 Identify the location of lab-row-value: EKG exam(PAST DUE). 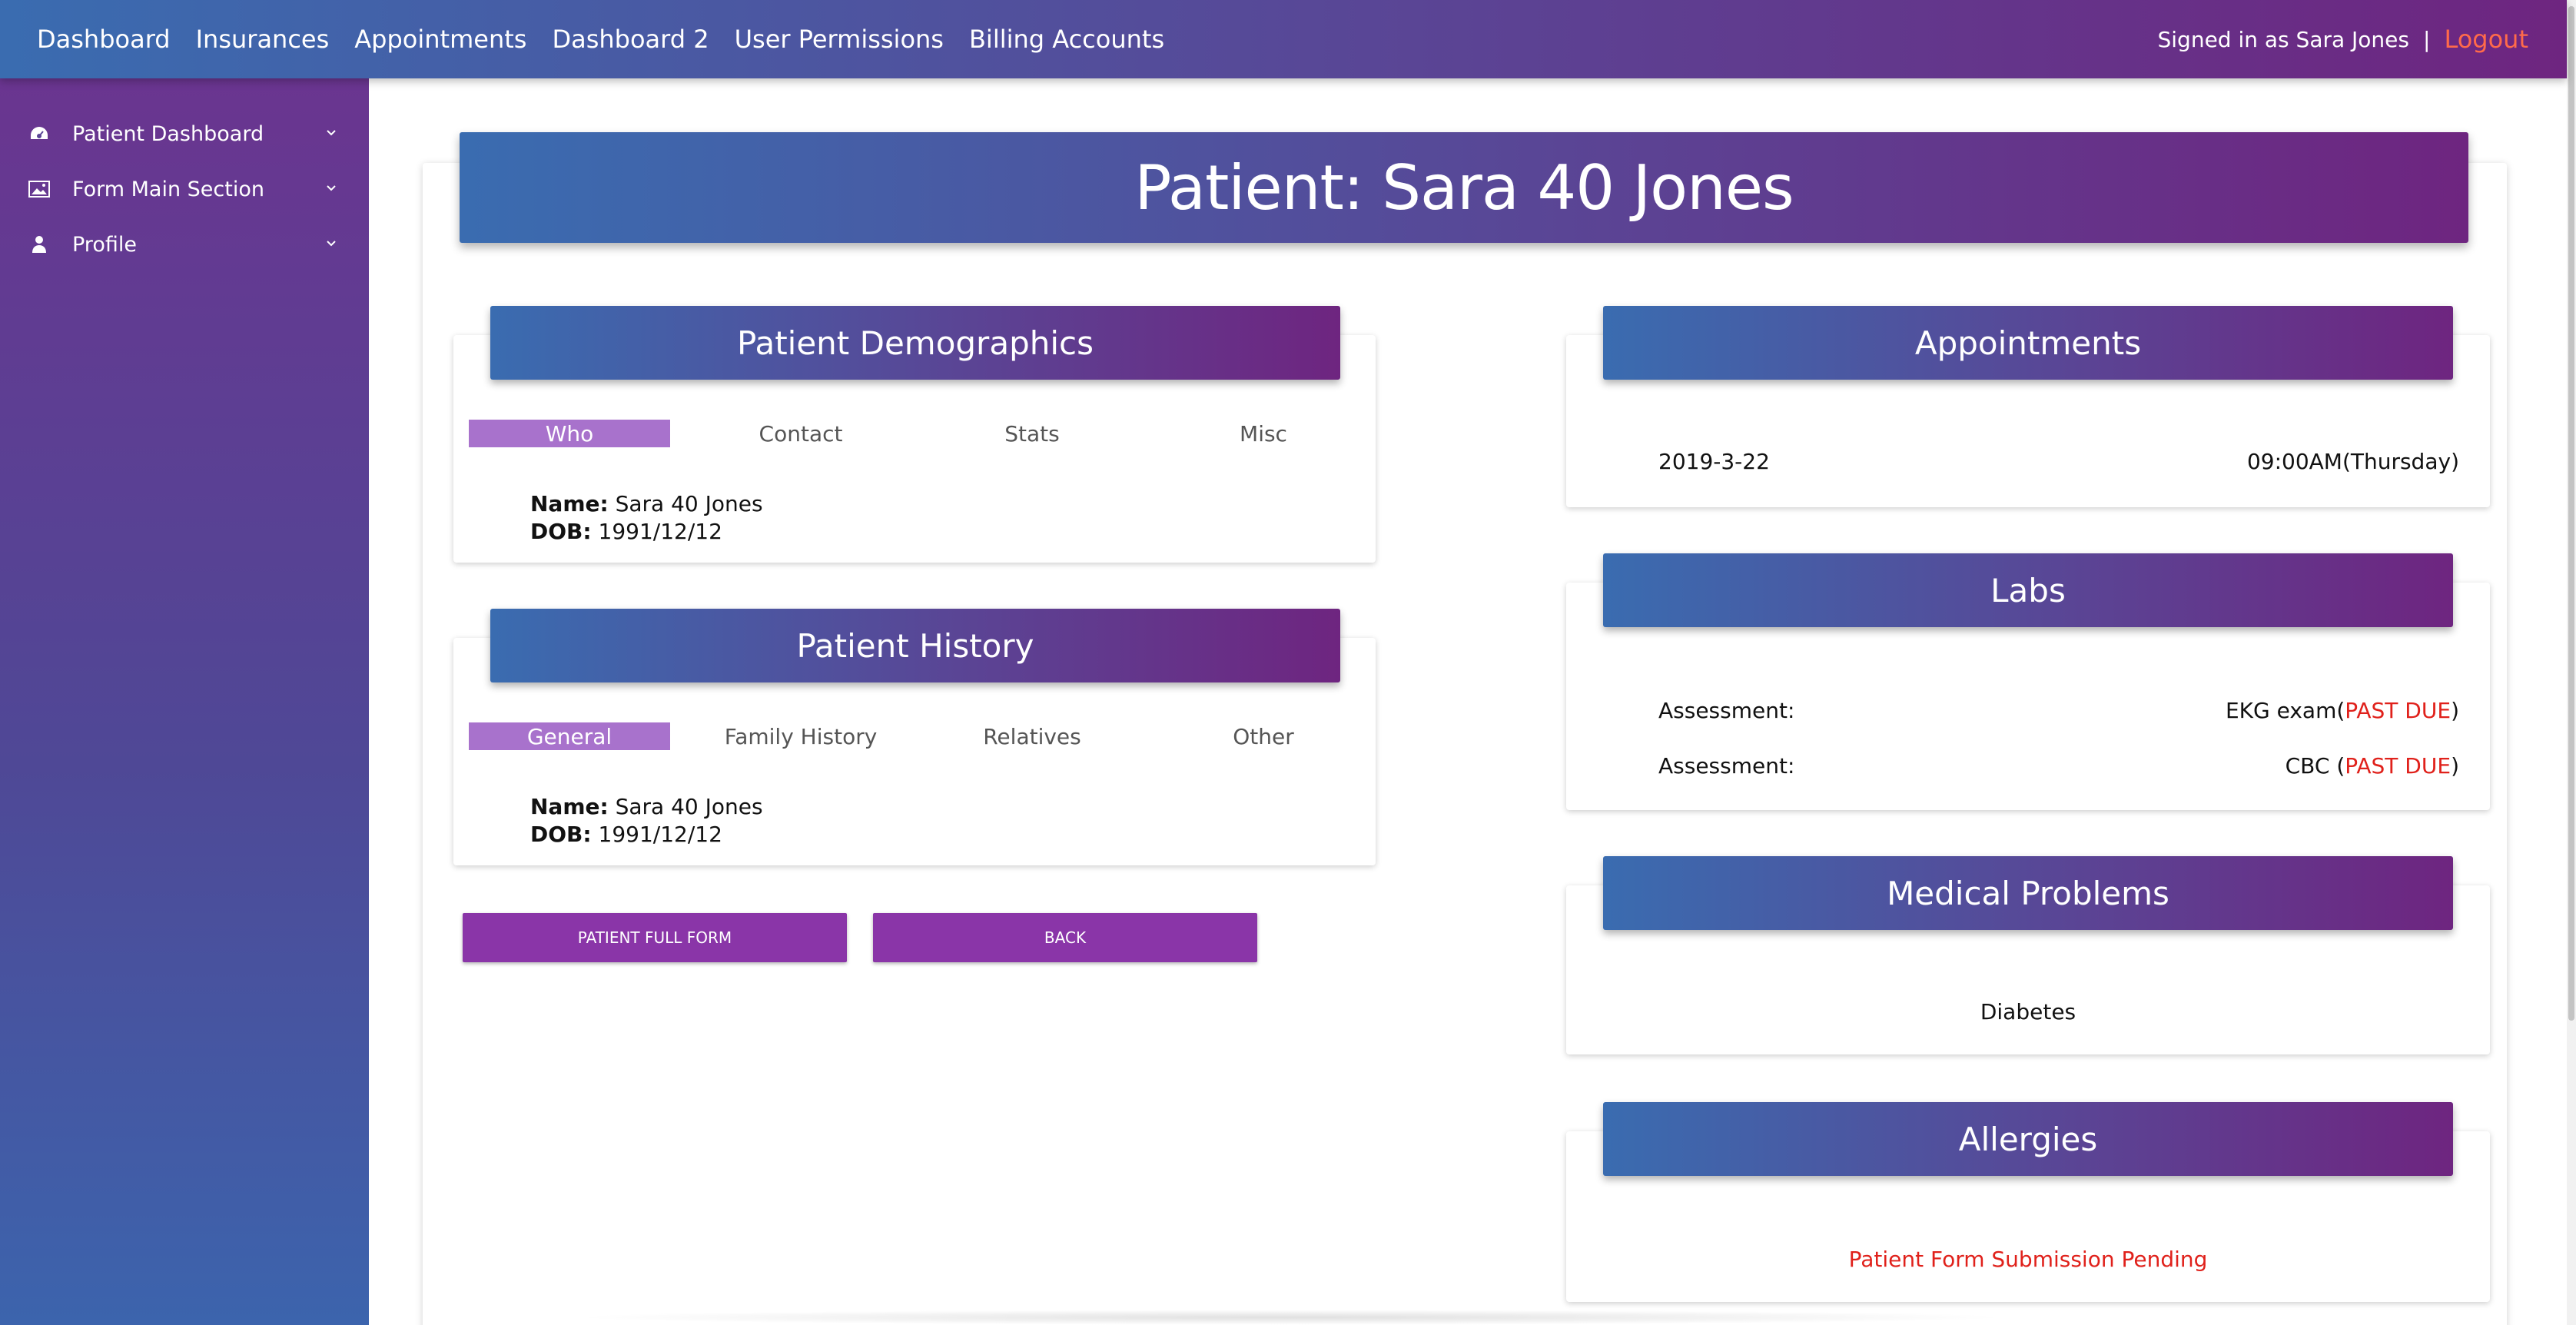
(2342, 710).